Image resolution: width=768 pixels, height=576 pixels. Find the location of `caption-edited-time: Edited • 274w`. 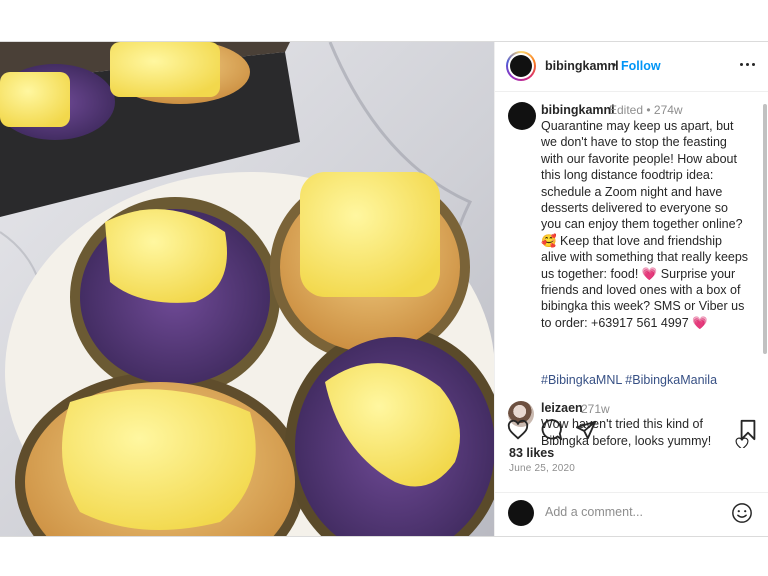

caption-edited-time: Edited • 274w is located at coordinates (646, 110).